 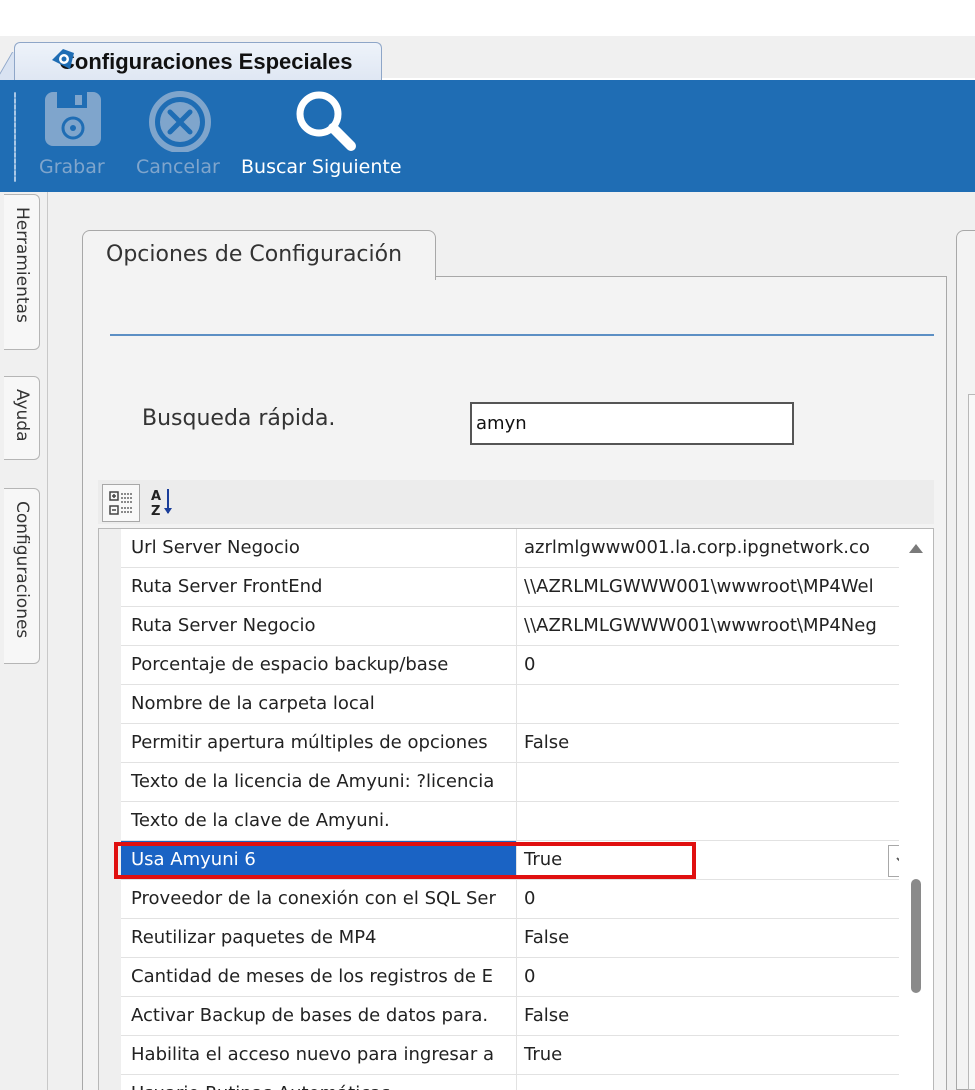 I want to click on property-row: Porcentaje de espacio backup/base 0, so click(x=510, y=665).